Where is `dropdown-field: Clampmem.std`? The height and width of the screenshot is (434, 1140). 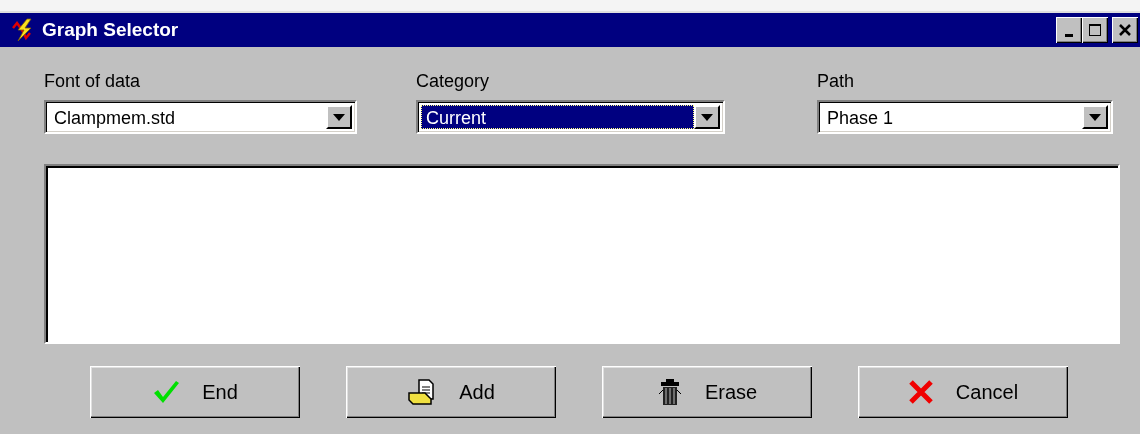 dropdown-field: Clampmem.std is located at coordinates (200, 117).